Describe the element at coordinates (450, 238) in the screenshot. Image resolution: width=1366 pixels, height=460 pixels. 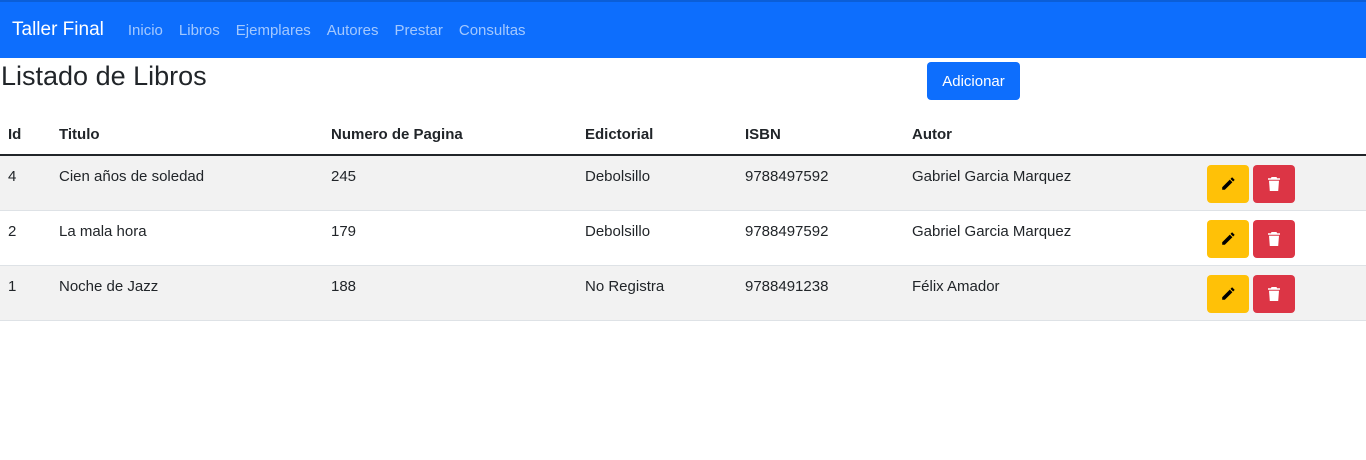
I see `cell-paginas: 179` at that location.